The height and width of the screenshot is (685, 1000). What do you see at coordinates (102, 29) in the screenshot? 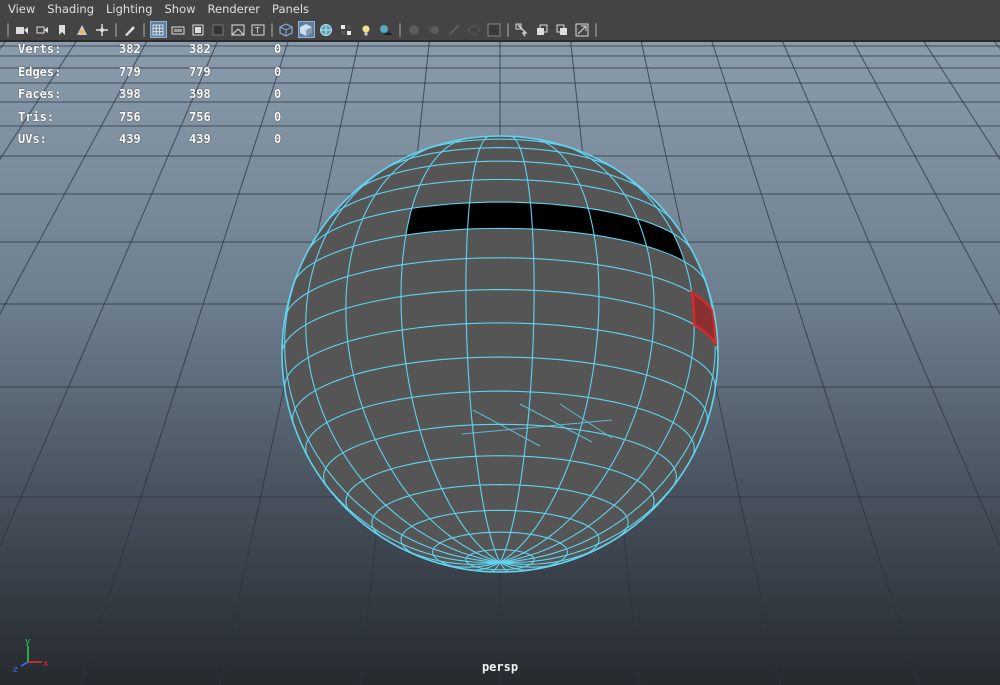
I see `pan-zoom-icon` at bounding box center [102, 29].